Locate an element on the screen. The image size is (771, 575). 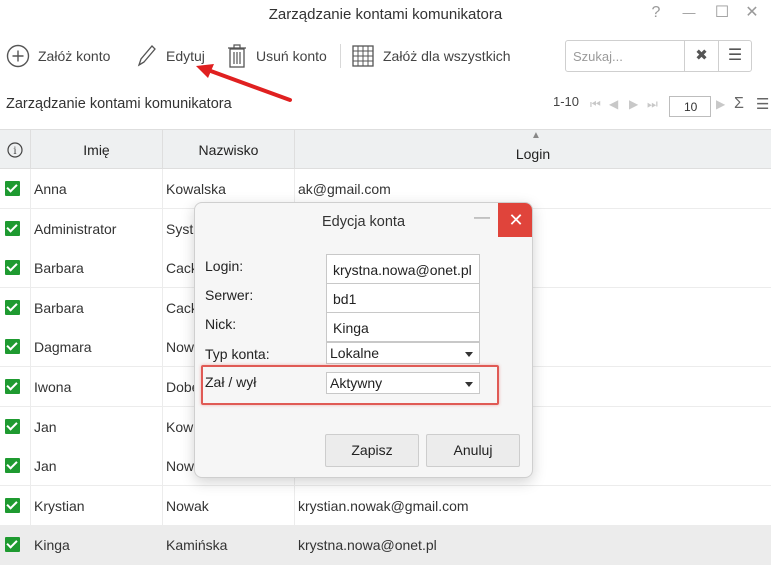
first-name-cell: Iwona is located at coordinates (97, 387).